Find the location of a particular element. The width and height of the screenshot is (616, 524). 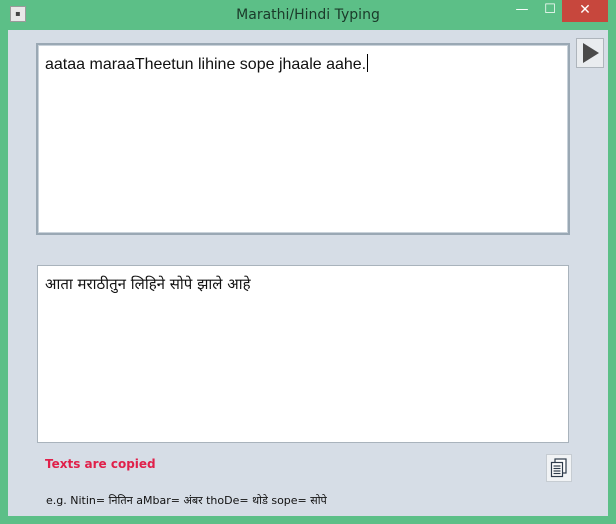

copy-button is located at coordinates (559, 468).